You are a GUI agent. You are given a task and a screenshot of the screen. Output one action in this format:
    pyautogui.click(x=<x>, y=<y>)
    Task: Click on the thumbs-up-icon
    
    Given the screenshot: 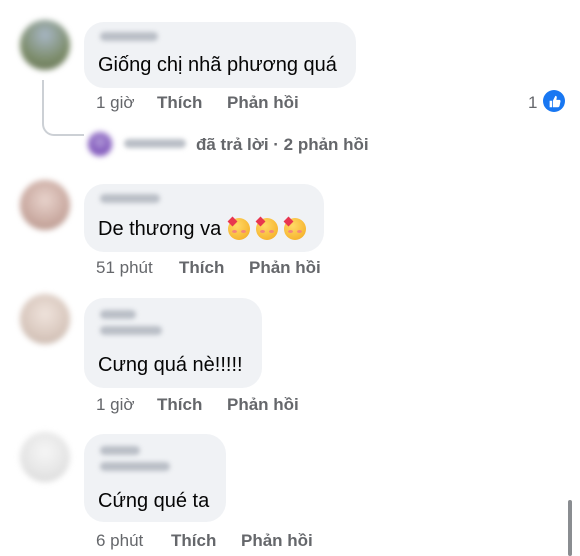 What is the action you would take?
    pyautogui.click(x=554, y=101)
    